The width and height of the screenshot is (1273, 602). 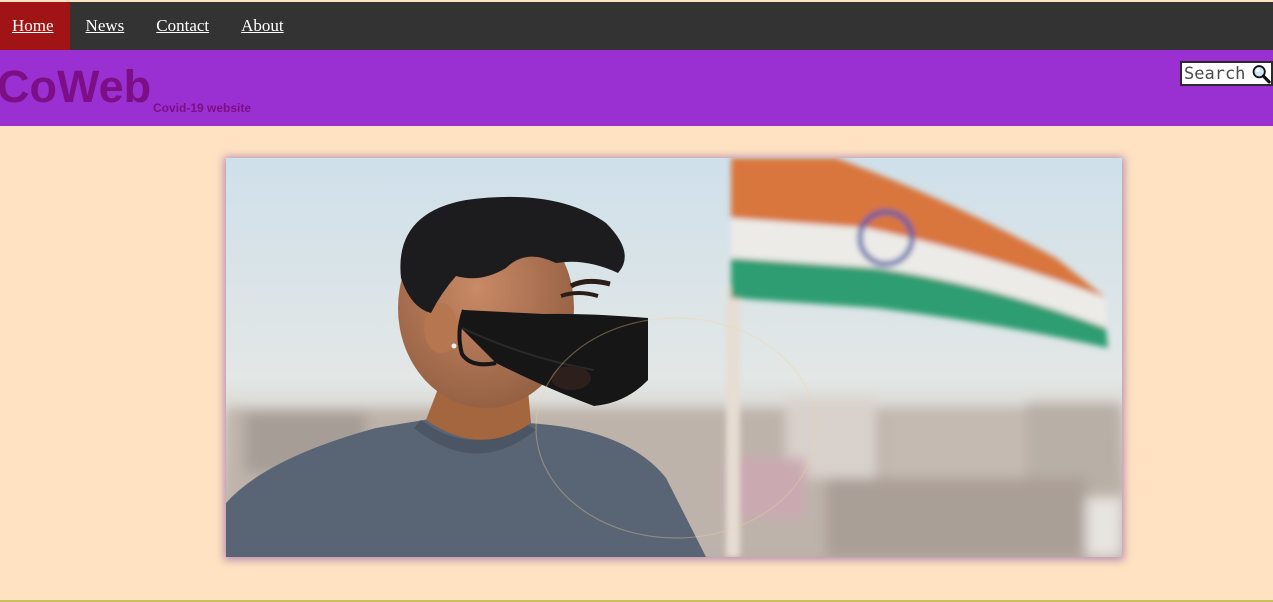 I want to click on search-input, so click(x=1218, y=73).